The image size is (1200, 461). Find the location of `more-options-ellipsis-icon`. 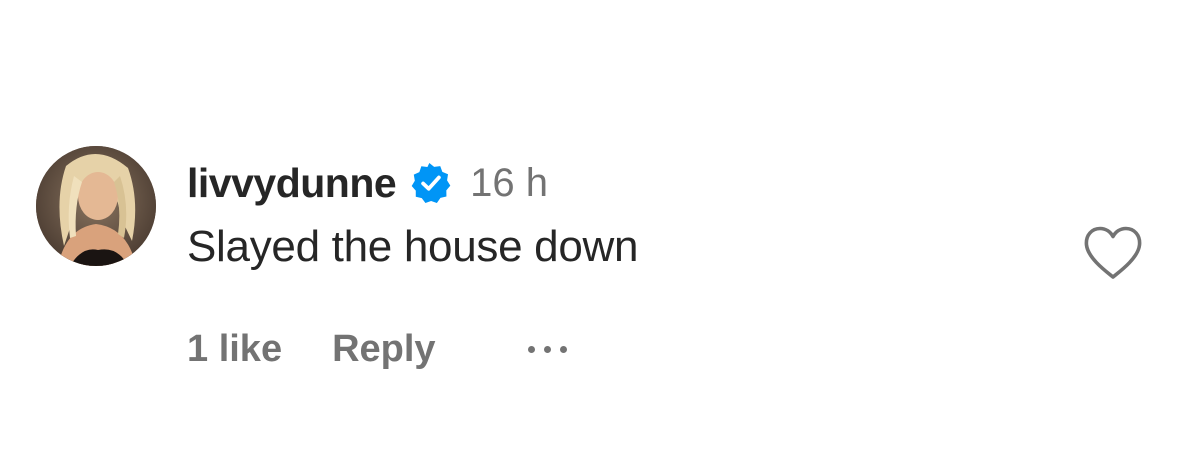

more-options-ellipsis-icon is located at coordinates (547, 349).